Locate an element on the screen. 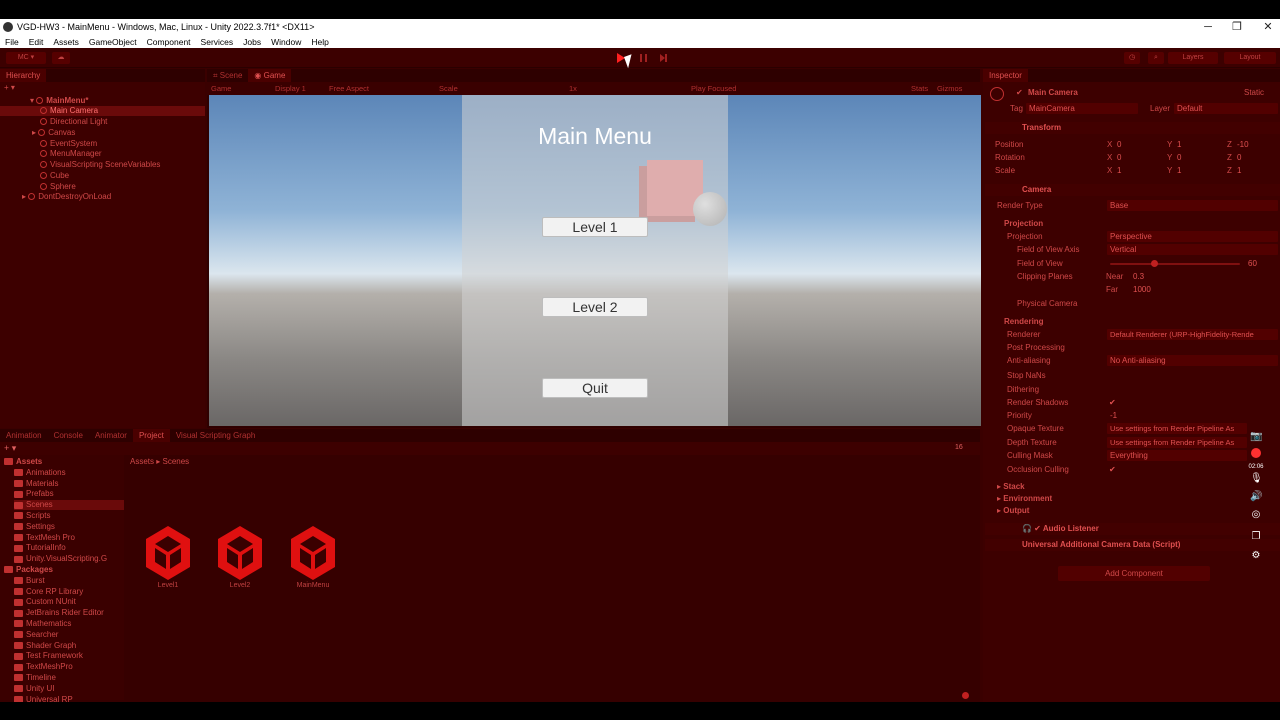 Image resolution: width=1280 pixels, height=720 pixels. menu-services: Services is located at coordinates (217, 42).